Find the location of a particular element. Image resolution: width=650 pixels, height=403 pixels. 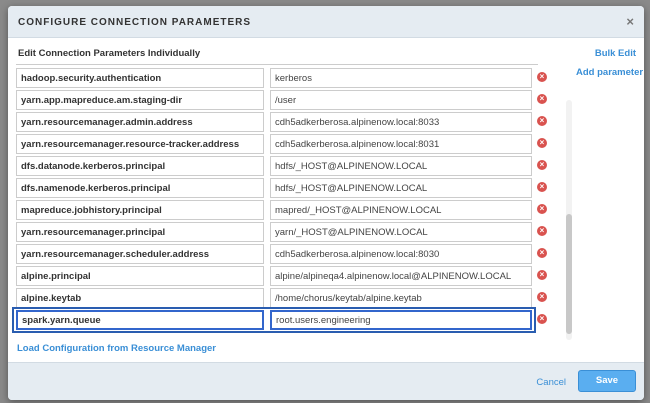

parameter-key-input: alpine.keytab is located at coordinates (140, 298).